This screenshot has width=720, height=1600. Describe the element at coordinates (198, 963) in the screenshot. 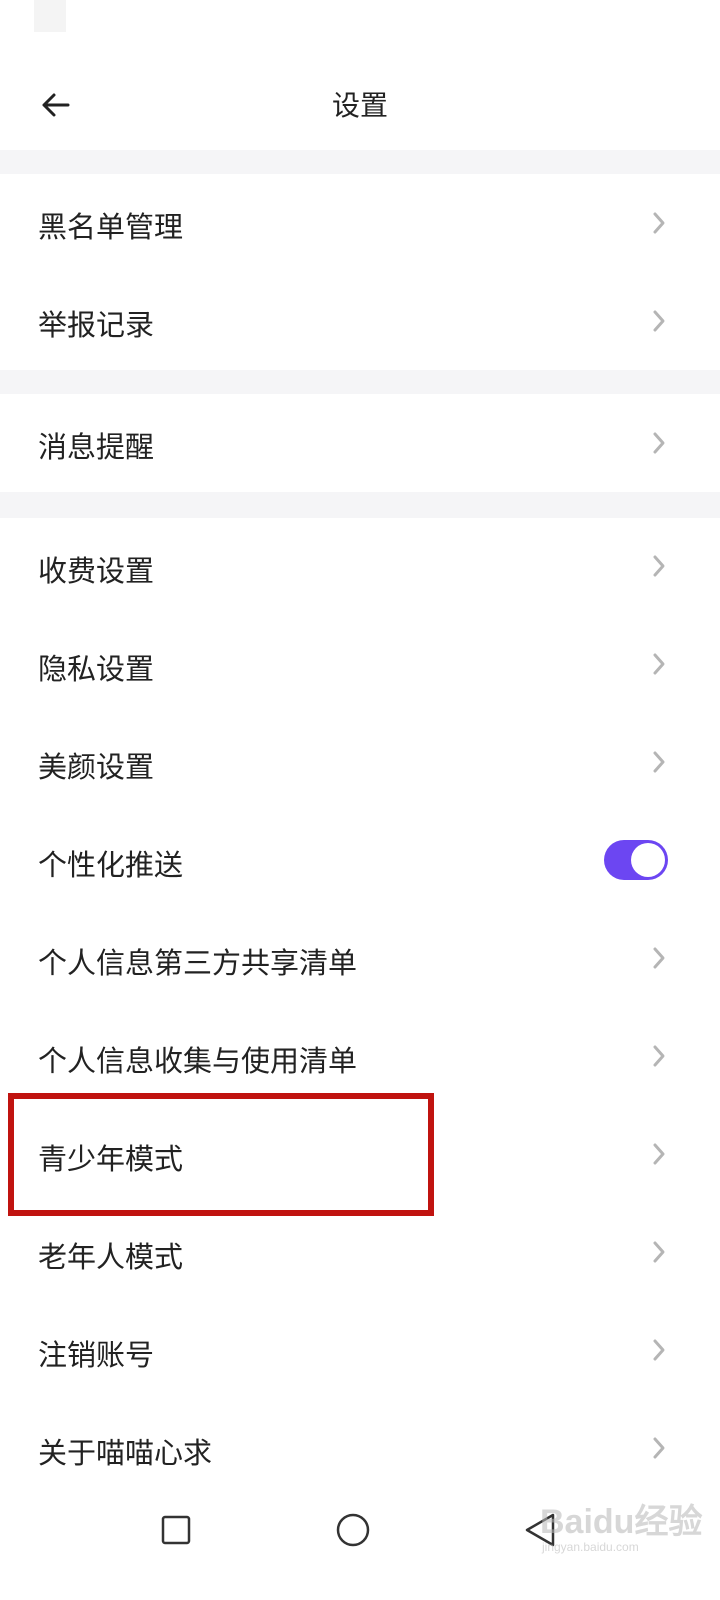

I see `menu-item-label: 个人信息第三方共享清单` at that location.